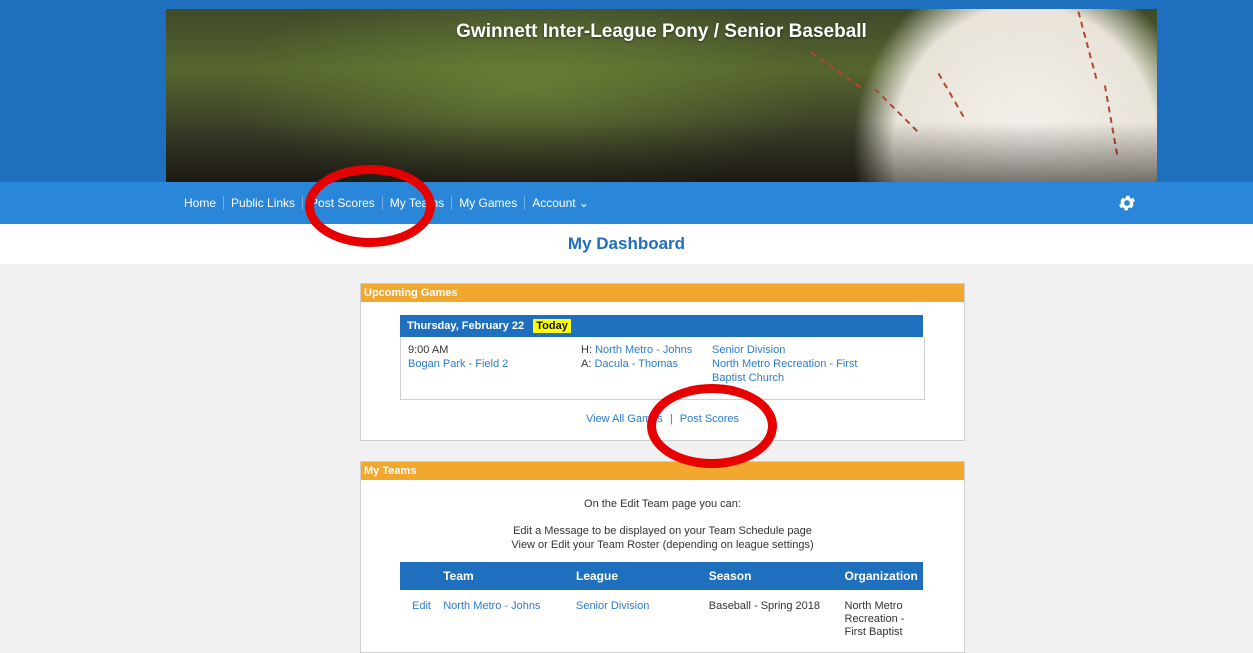 Image resolution: width=1253 pixels, height=653 pixels. I want to click on my-teams-heading: My Teams, so click(662, 471).